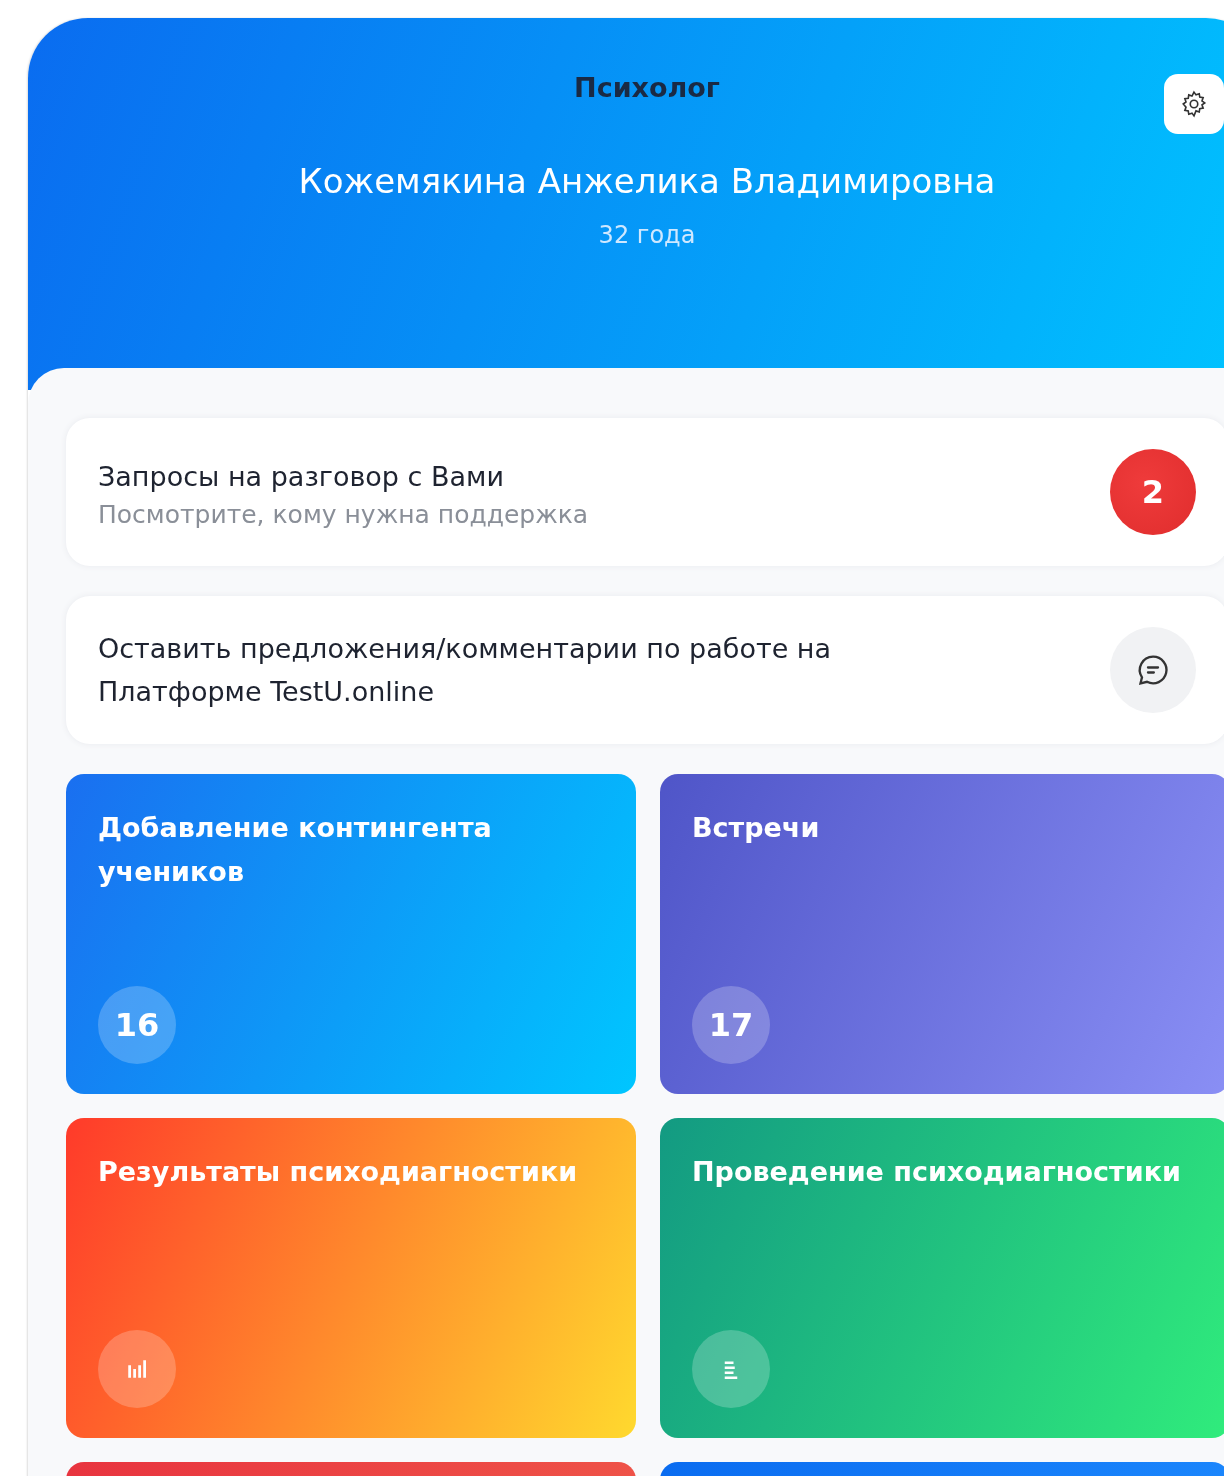  I want to click on action-card: Оставить предложения/комментарии по работе на Платформе TestU.online, so click(645, 670).